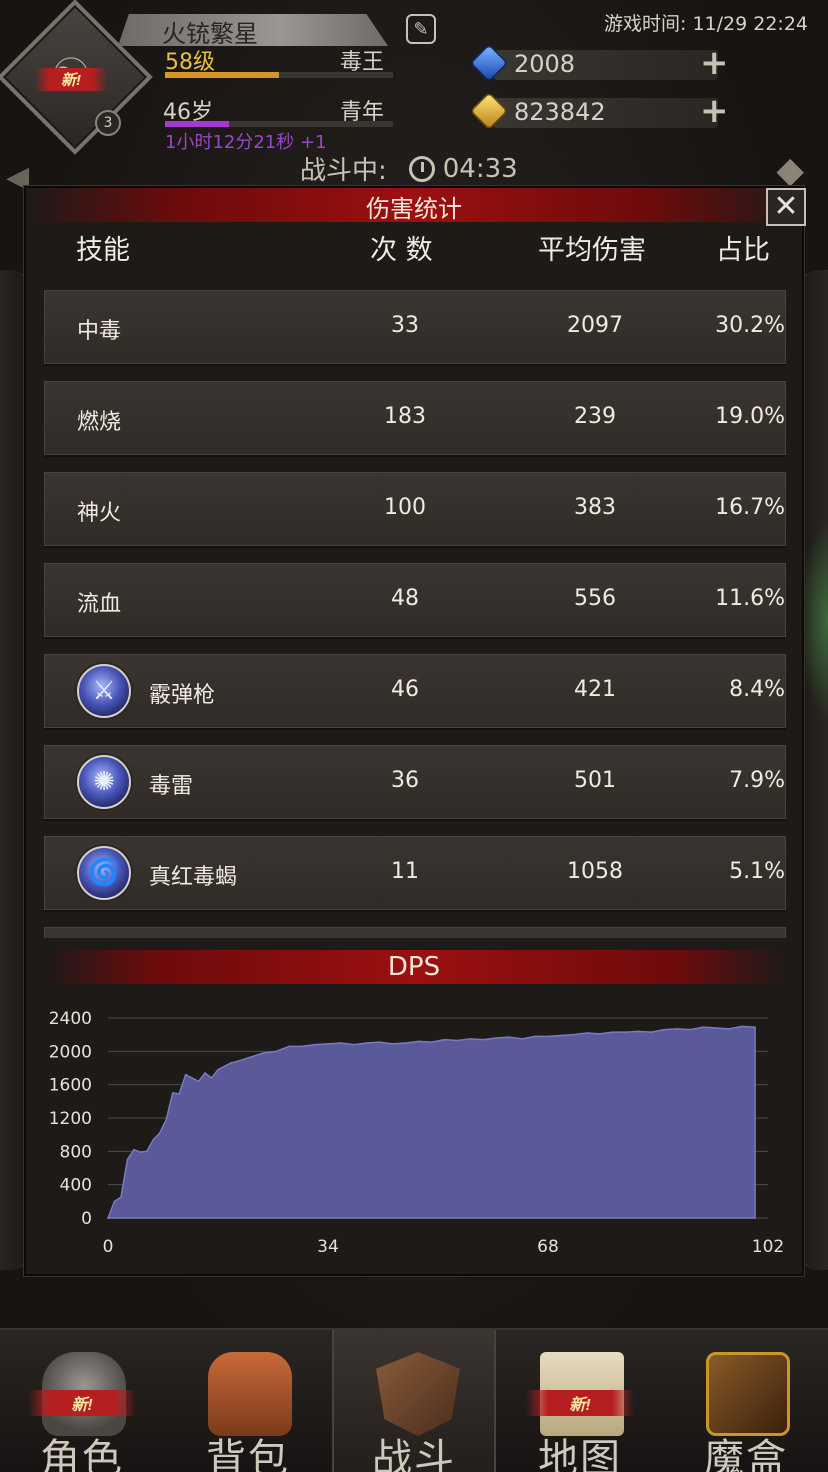 The width and height of the screenshot is (828, 1472). What do you see at coordinates (99, 422) in the screenshot?
I see `skill-name: 燃烧` at bounding box center [99, 422].